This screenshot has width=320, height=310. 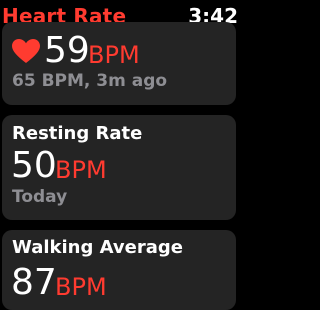 I want to click on current-bpm-unit: BPM, so click(x=114, y=55).